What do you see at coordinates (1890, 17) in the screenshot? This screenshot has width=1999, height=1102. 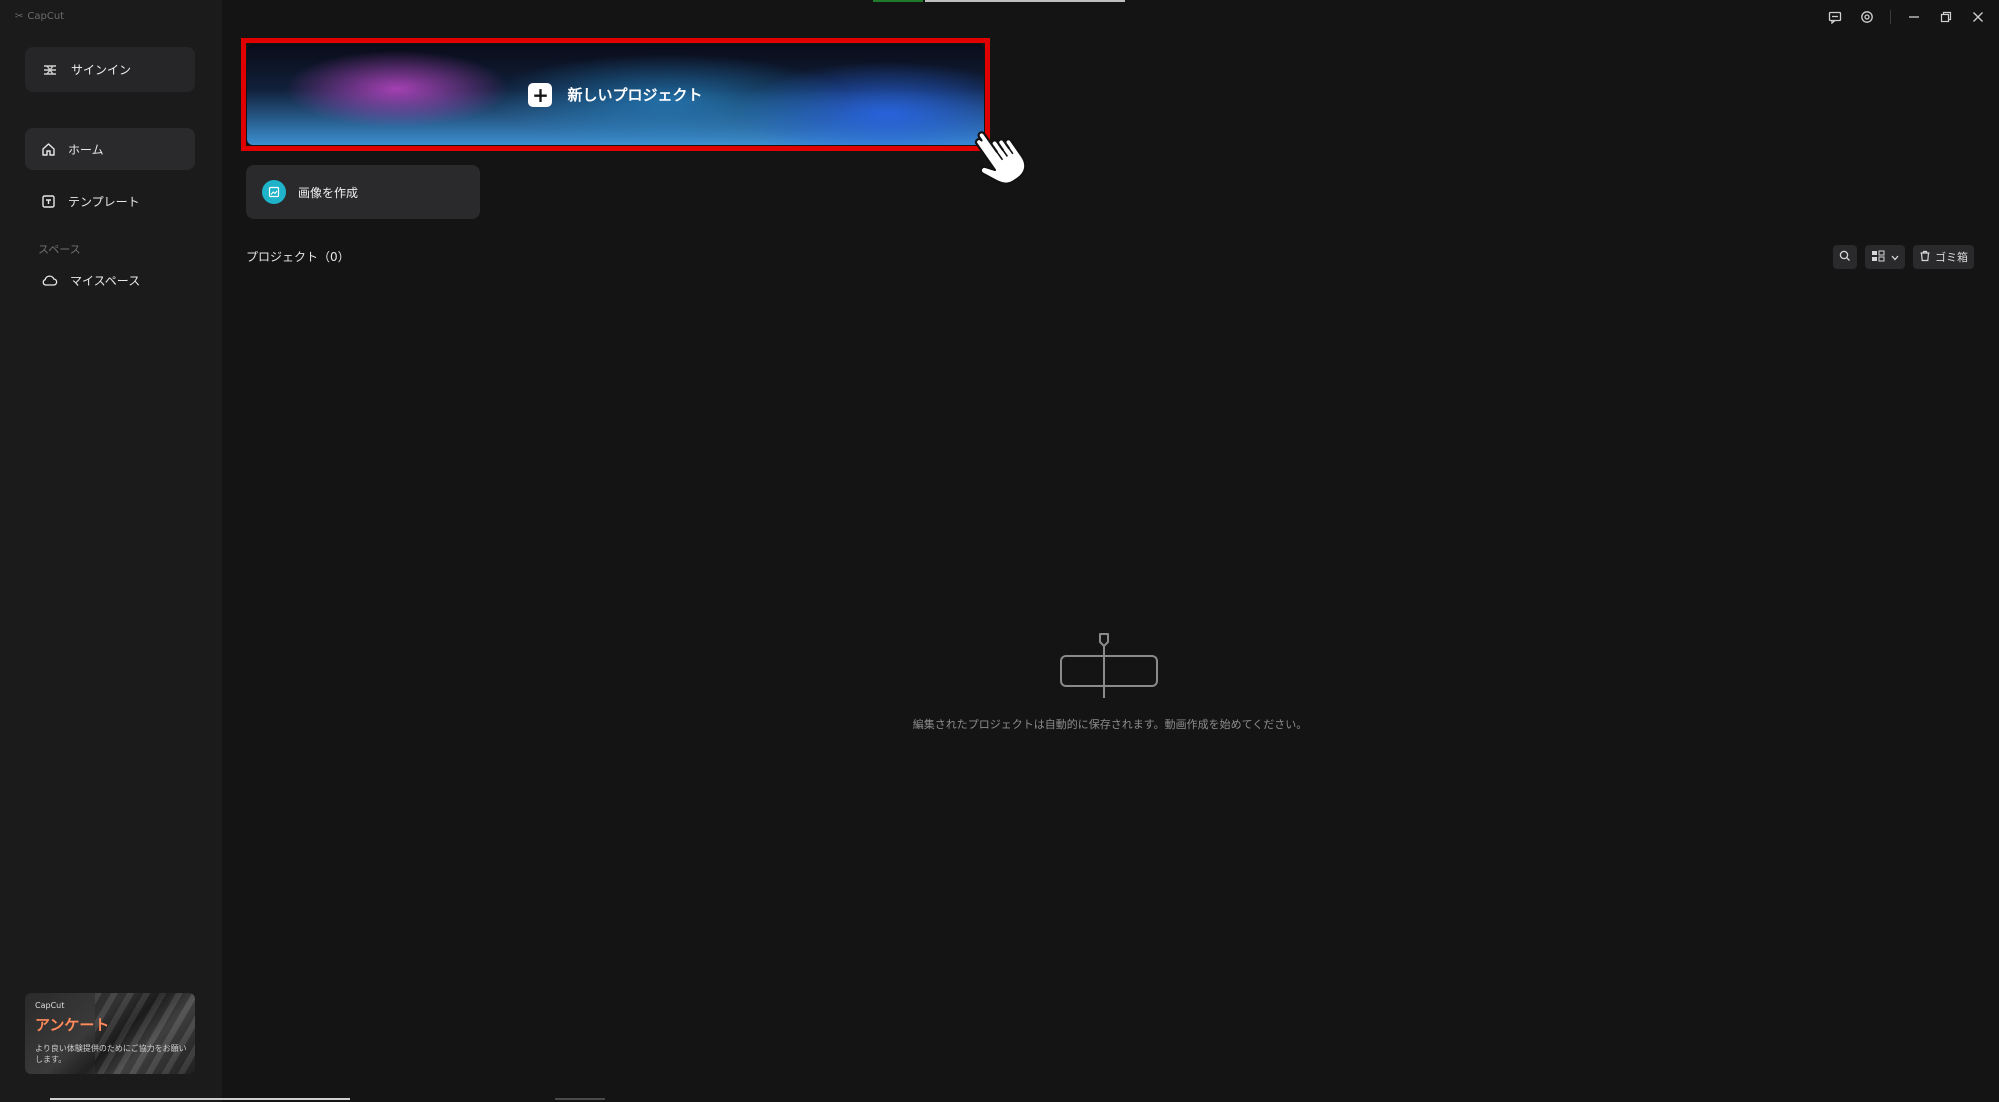 I see `divider` at bounding box center [1890, 17].